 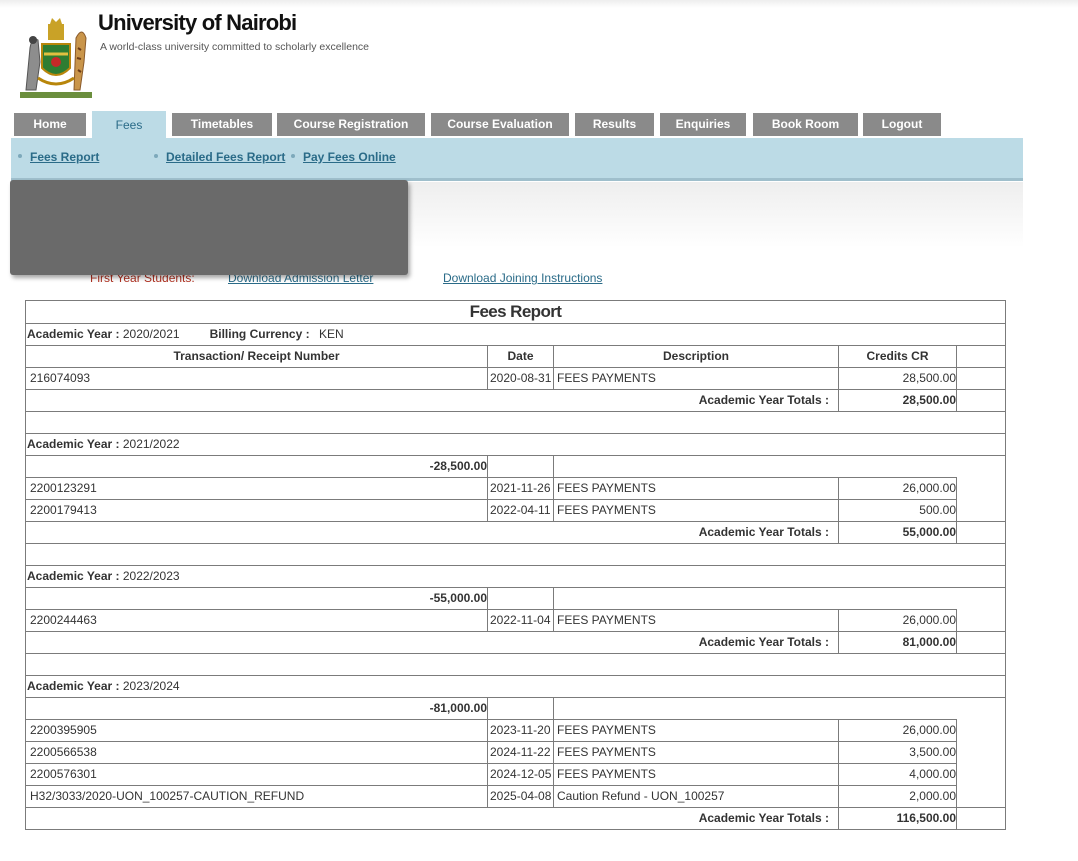 I want to click on receipt-number-cell: 2200395905, so click(x=256, y=730).